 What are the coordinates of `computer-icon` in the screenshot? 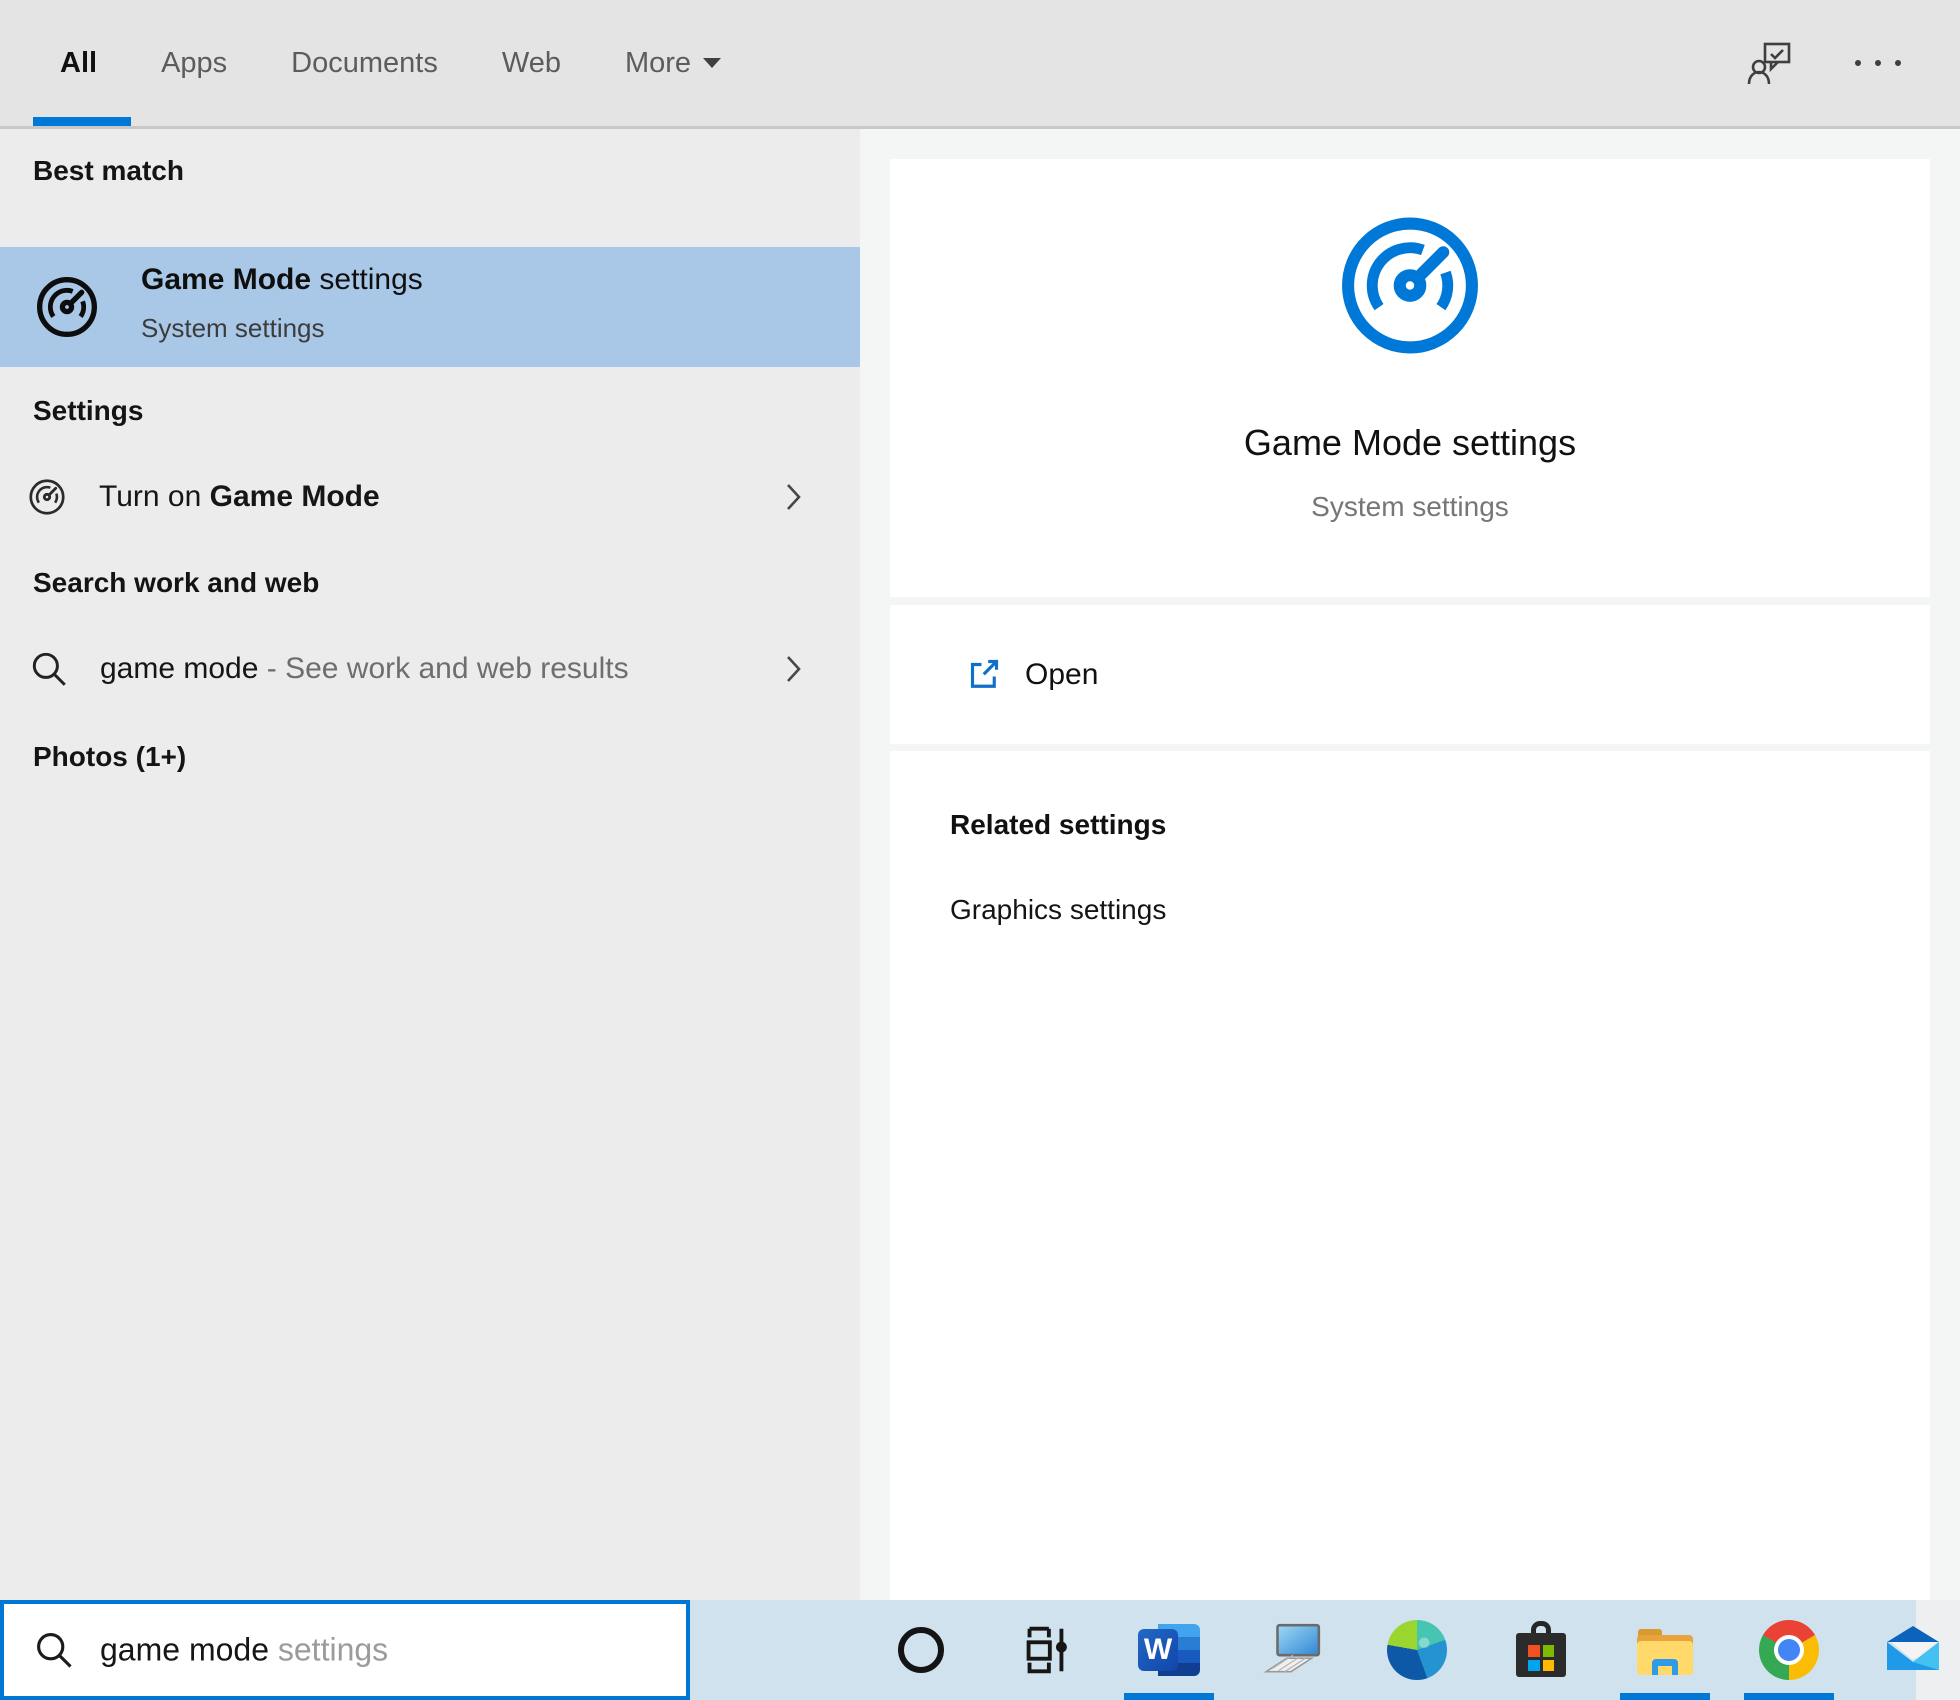 It's located at (1292, 1648).